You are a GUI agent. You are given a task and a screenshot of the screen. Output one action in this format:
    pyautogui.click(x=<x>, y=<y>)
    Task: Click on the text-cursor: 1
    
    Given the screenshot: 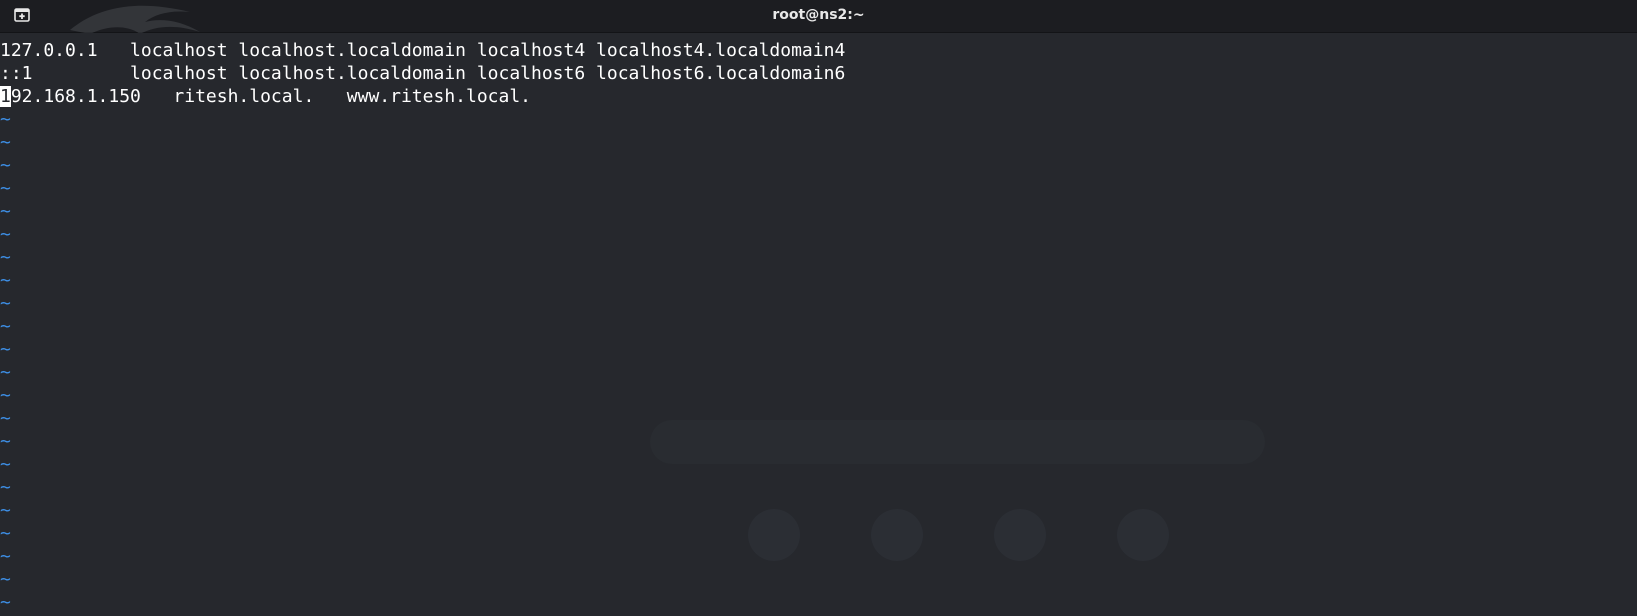 What is the action you would take?
    pyautogui.click(x=5, y=96)
    